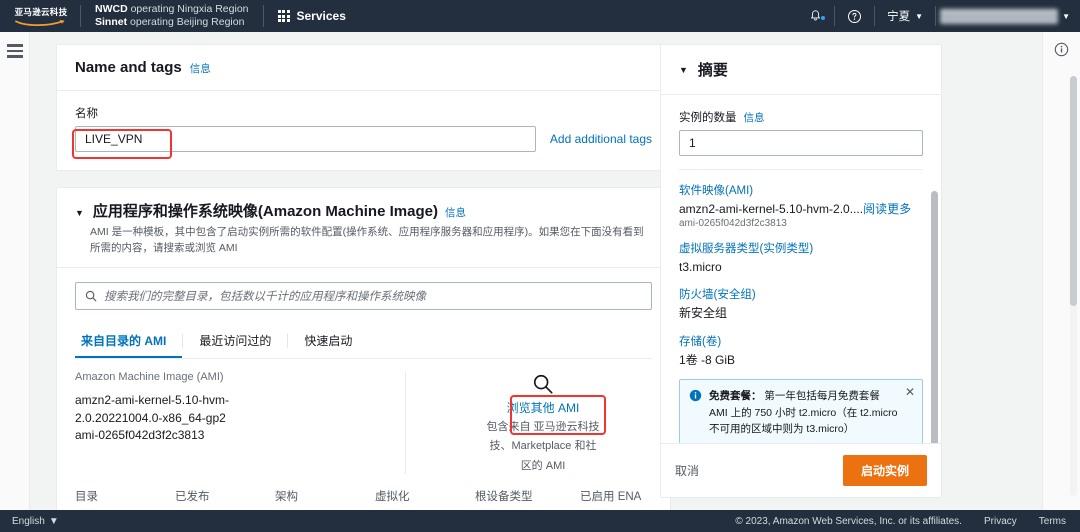  What do you see at coordinates (192, 497) in the screenshot?
I see `th-published: 已发布` at bounding box center [192, 497].